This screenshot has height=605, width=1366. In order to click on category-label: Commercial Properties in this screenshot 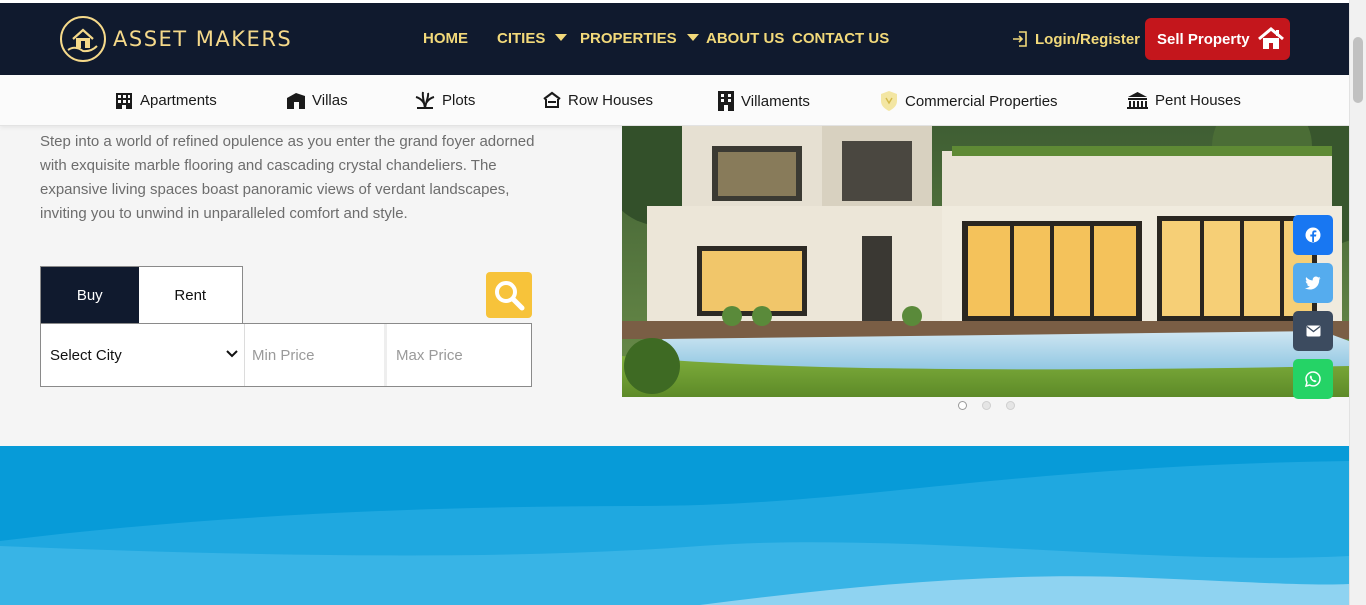, I will do `click(981, 101)`.